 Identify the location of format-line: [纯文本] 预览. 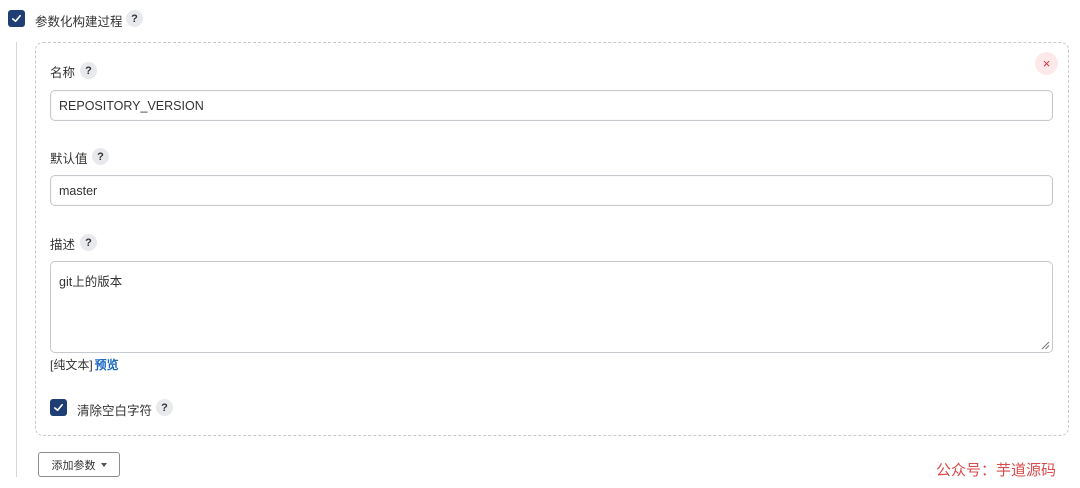
(84, 364).